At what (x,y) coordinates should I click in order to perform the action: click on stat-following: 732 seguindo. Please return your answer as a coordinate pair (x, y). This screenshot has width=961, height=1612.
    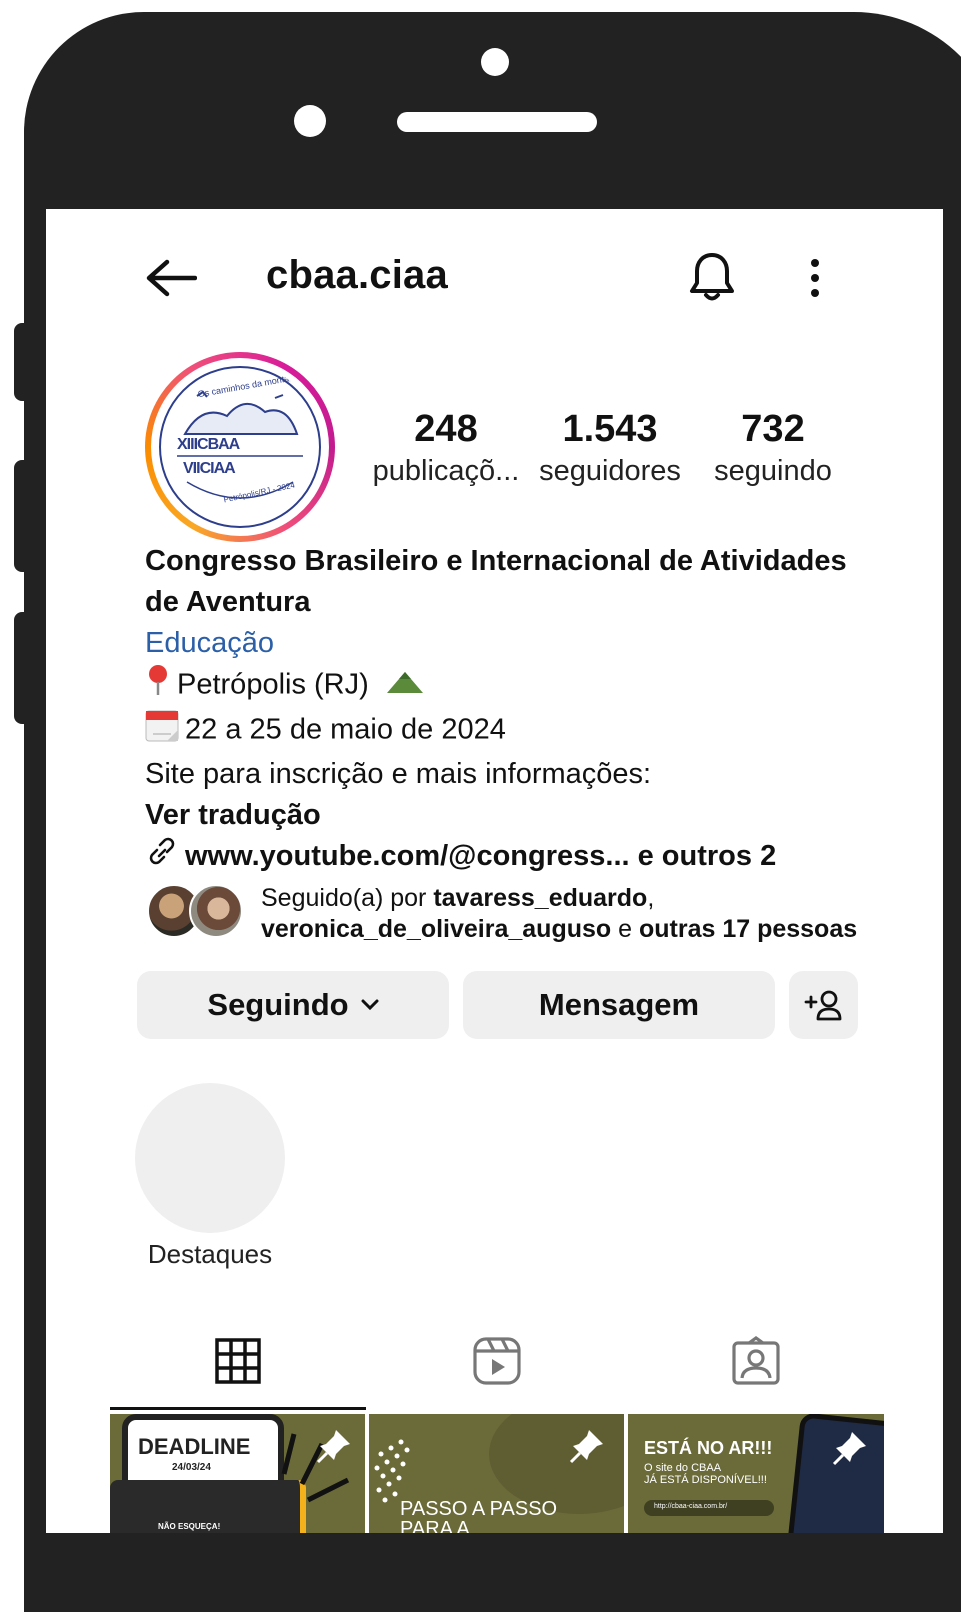
    Looking at the image, I should click on (773, 449).